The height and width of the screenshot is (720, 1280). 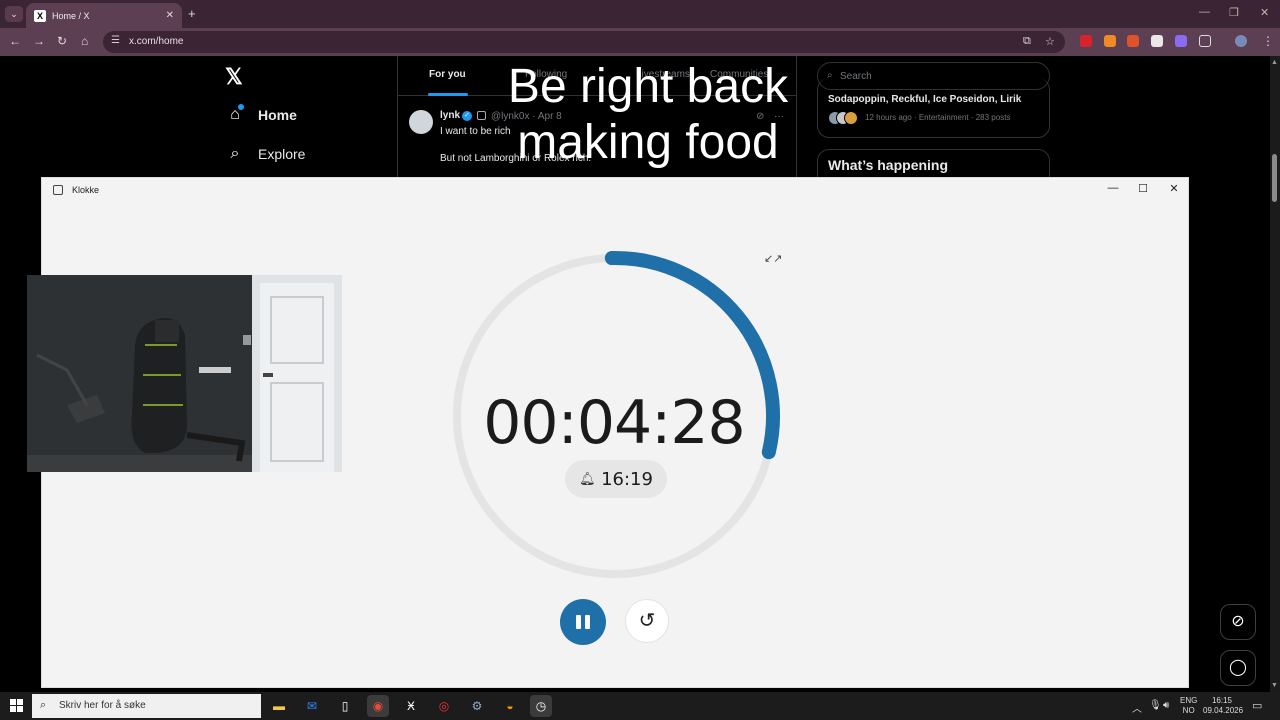 What do you see at coordinates (583, 622) in the screenshot?
I see `pause-button` at bounding box center [583, 622].